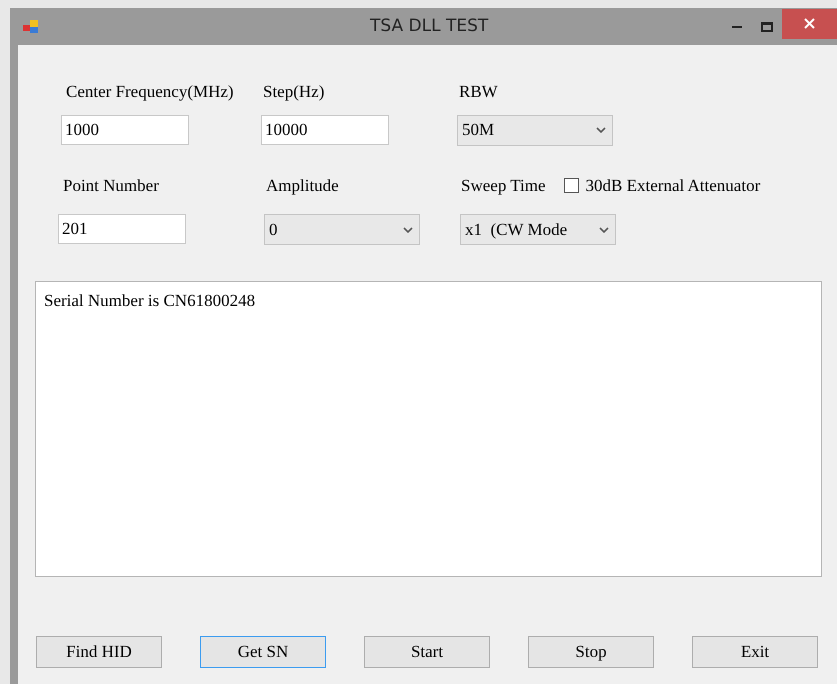 Image resolution: width=837 pixels, height=684 pixels. Describe the element at coordinates (31, 26) in the screenshot. I see `app-icon` at that location.